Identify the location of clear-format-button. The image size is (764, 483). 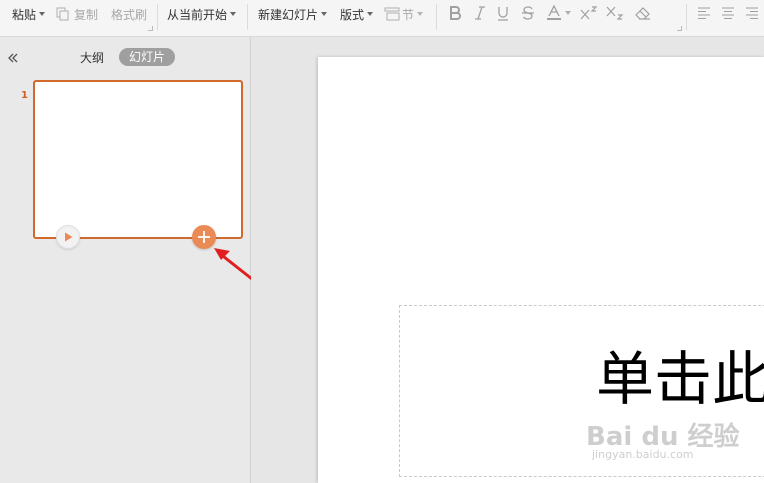
(643, 13).